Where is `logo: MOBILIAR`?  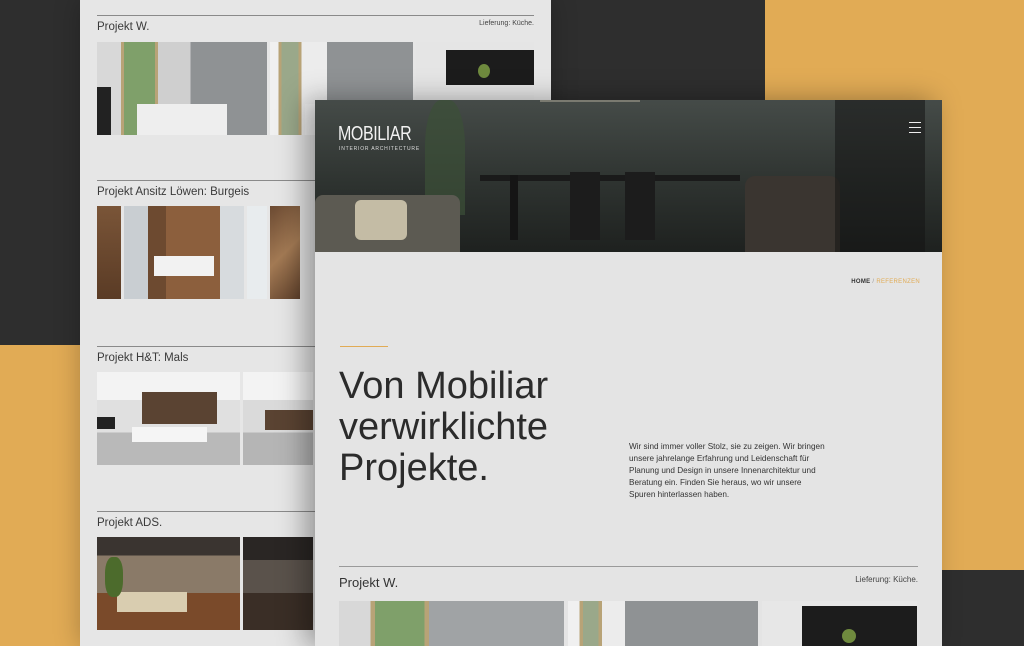
logo: MOBILIAR is located at coordinates (375, 134).